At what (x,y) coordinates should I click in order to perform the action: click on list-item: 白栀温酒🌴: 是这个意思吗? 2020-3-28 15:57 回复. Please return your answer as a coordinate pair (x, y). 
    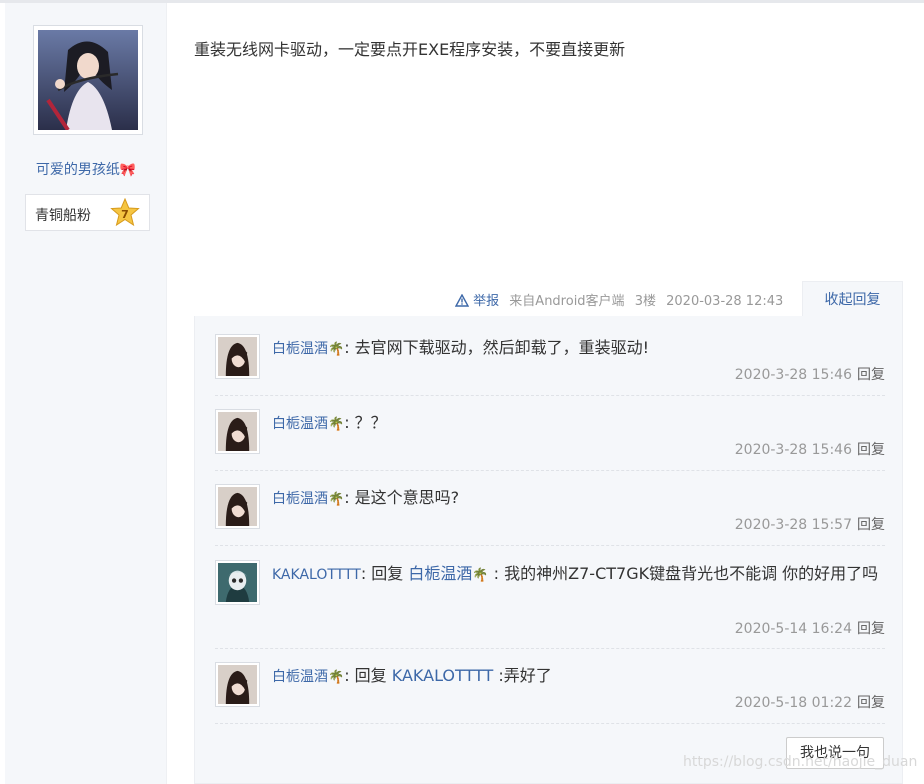
    Looking at the image, I should click on (550, 515).